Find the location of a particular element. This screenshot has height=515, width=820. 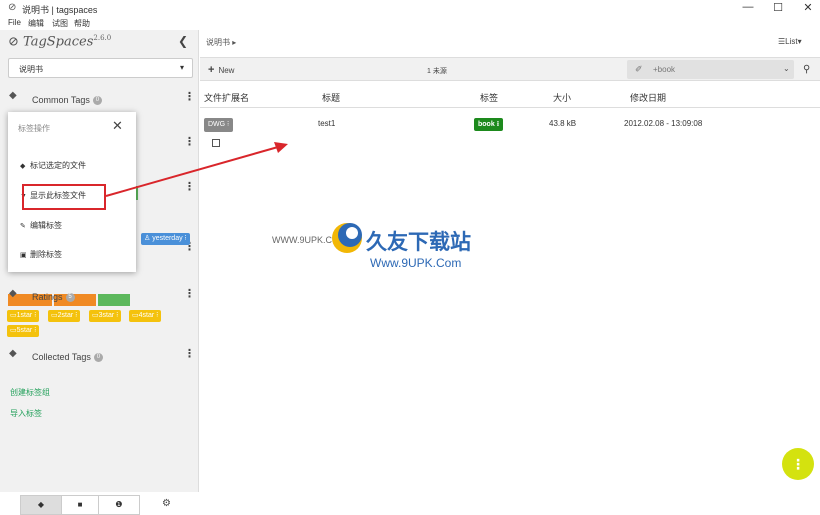

folder-icon: ■ is located at coordinates (80, 504).